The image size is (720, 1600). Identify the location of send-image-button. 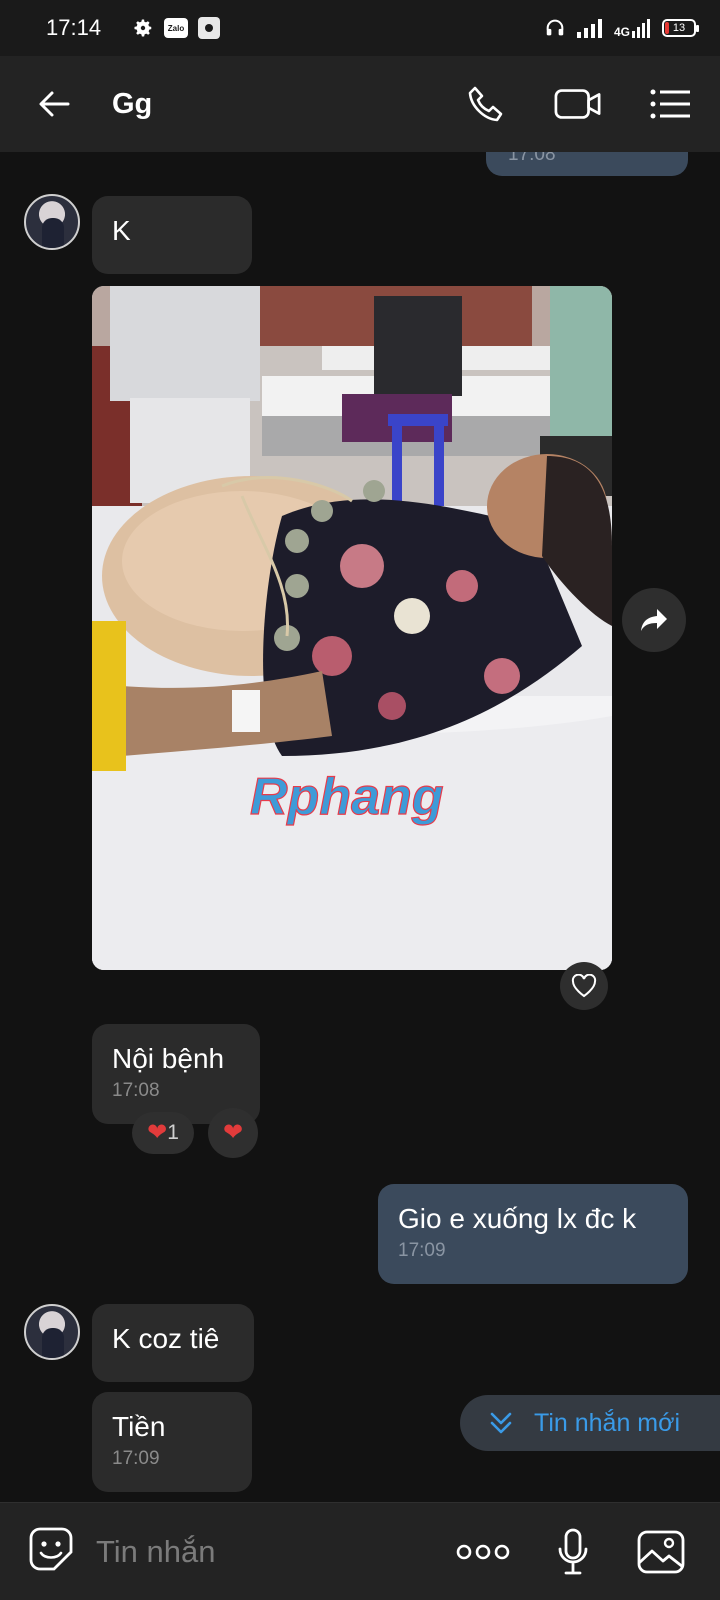
(661, 1552).